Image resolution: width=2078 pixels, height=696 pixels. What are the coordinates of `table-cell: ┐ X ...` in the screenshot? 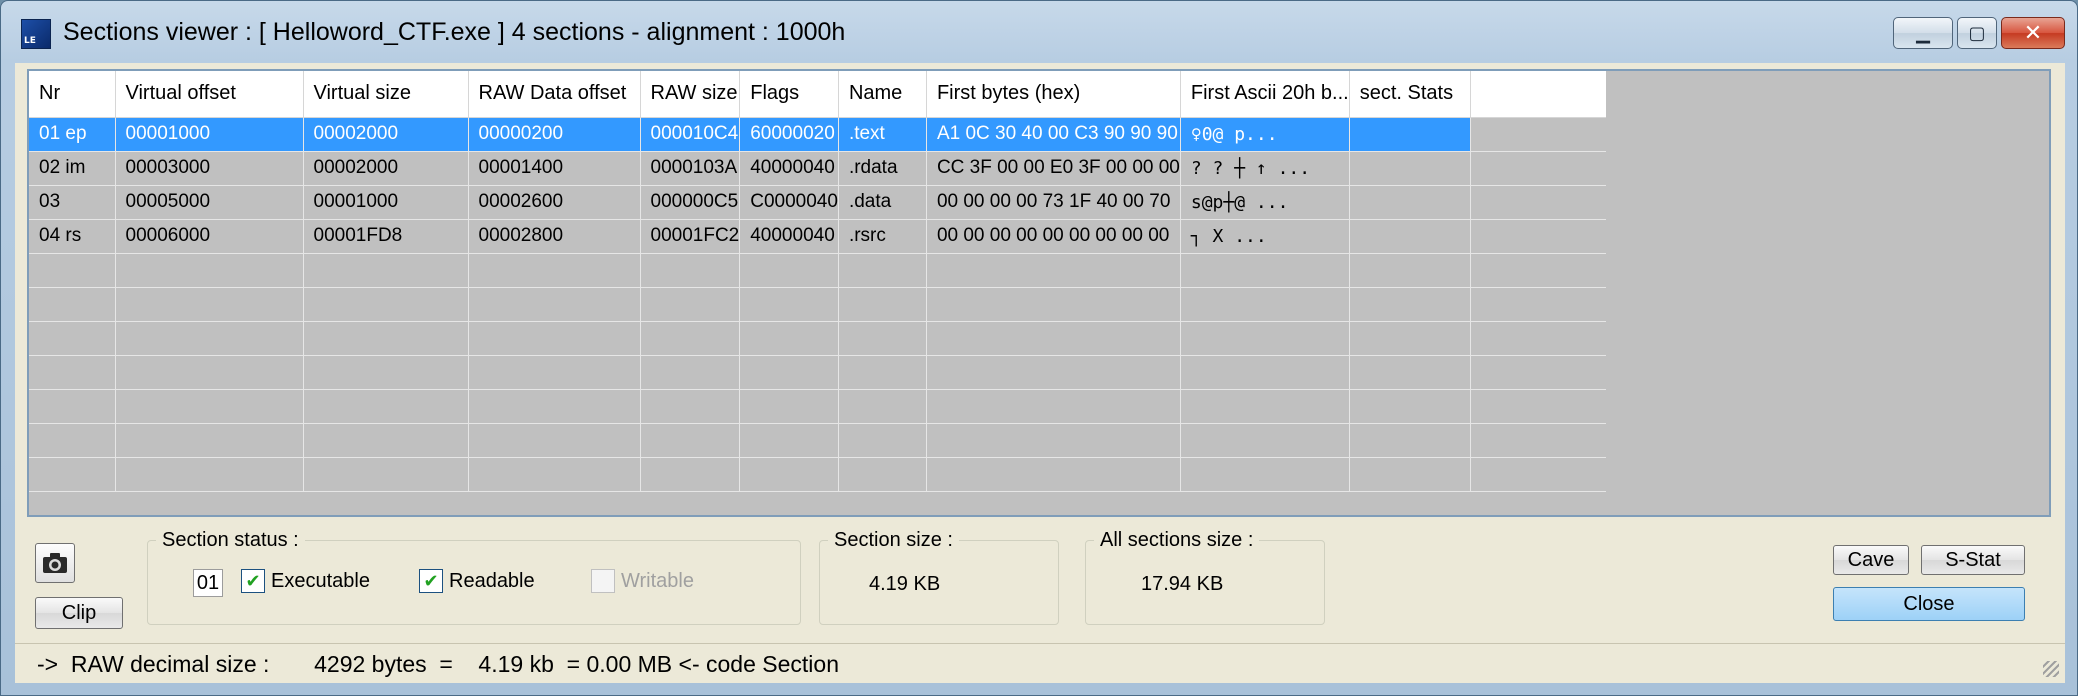 It's located at (1265, 236).